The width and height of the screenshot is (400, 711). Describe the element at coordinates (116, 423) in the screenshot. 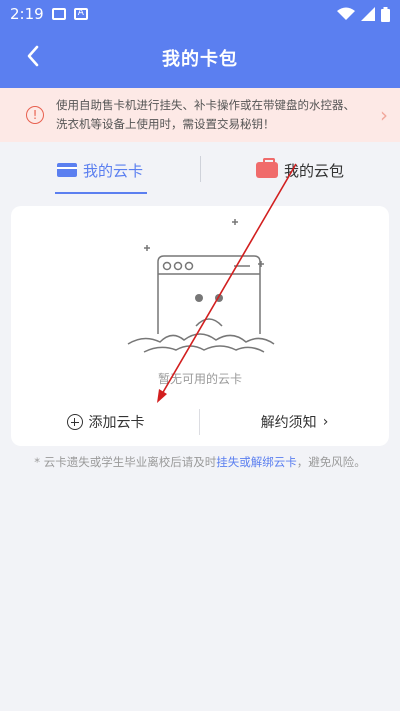

I see `add-cloud-card-label: 添加云卡` at that location.